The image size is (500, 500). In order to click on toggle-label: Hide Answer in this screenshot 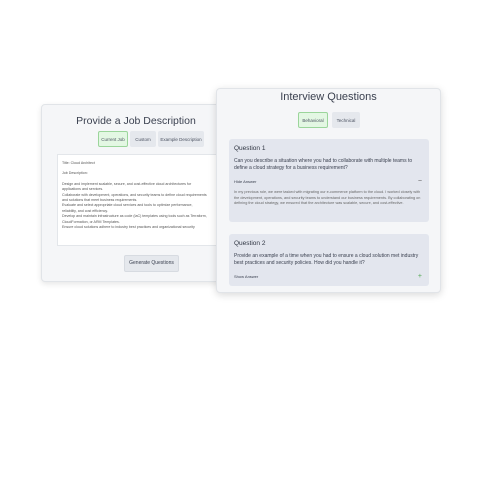, I will do `click(245, 181)`.